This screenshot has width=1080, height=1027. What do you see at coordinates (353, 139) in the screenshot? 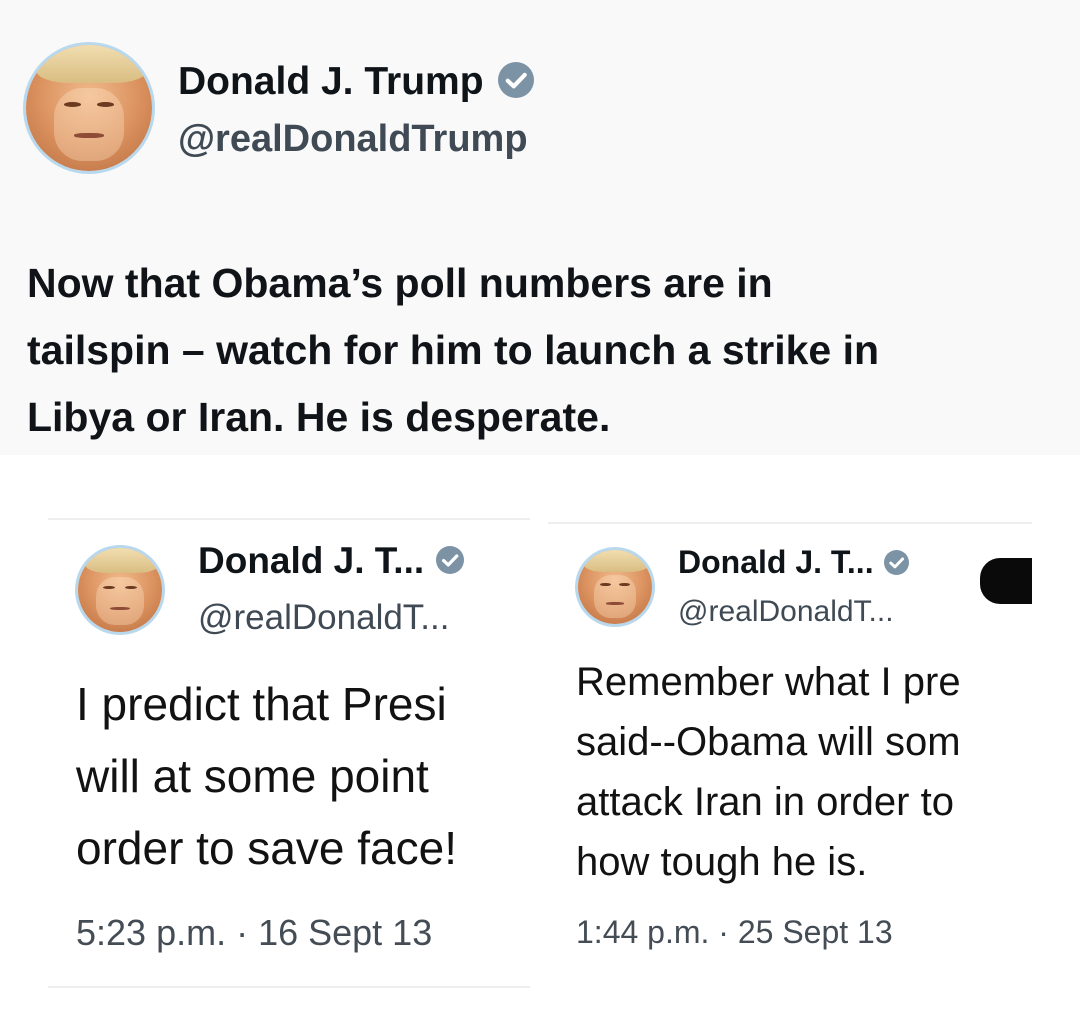
I see `user-handle: @realDonaldTrump` at bounding box center [353, 139].